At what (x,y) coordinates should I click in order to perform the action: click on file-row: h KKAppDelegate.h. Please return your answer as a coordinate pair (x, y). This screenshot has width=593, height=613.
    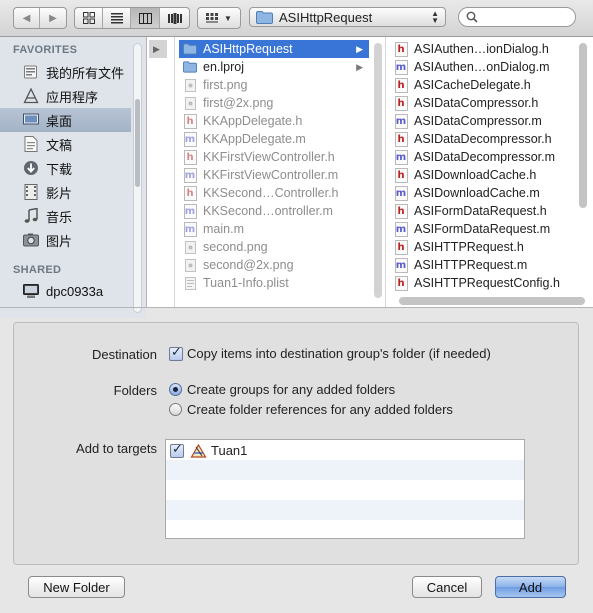
    Looking at the image, I should click on (274, 121).